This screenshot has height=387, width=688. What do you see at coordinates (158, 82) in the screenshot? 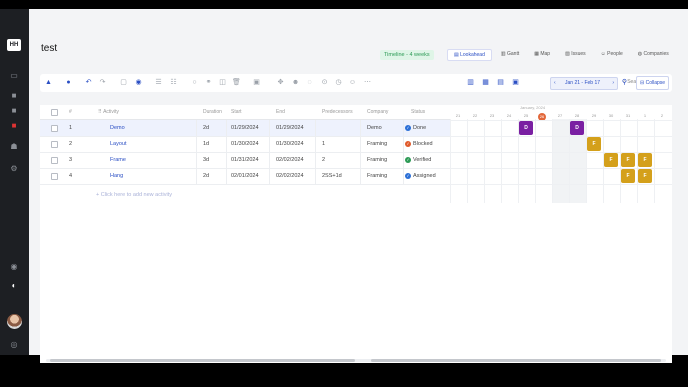
I see `indent-icon: ☰` at bounding box center [158, 82].